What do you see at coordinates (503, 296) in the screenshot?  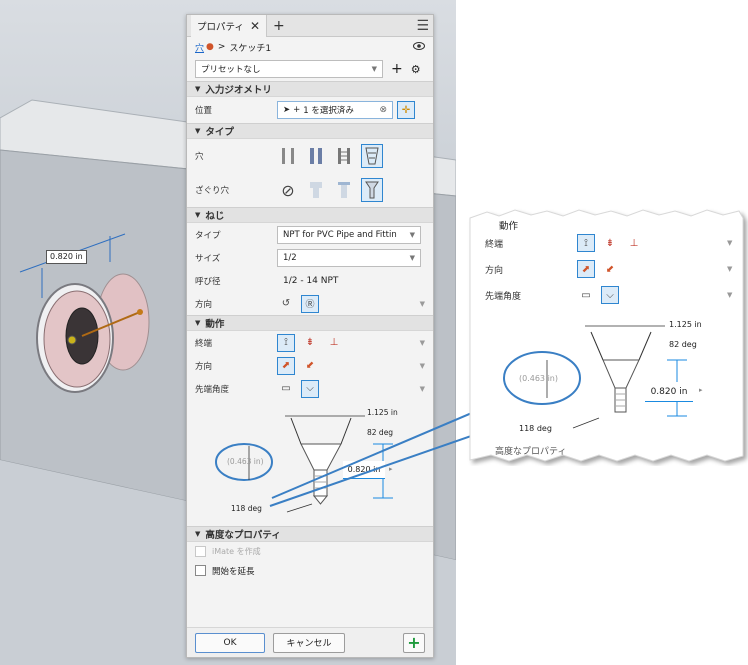 I see `callout-tip-angle-label: 先端角度` at bounding box center [503, 296].